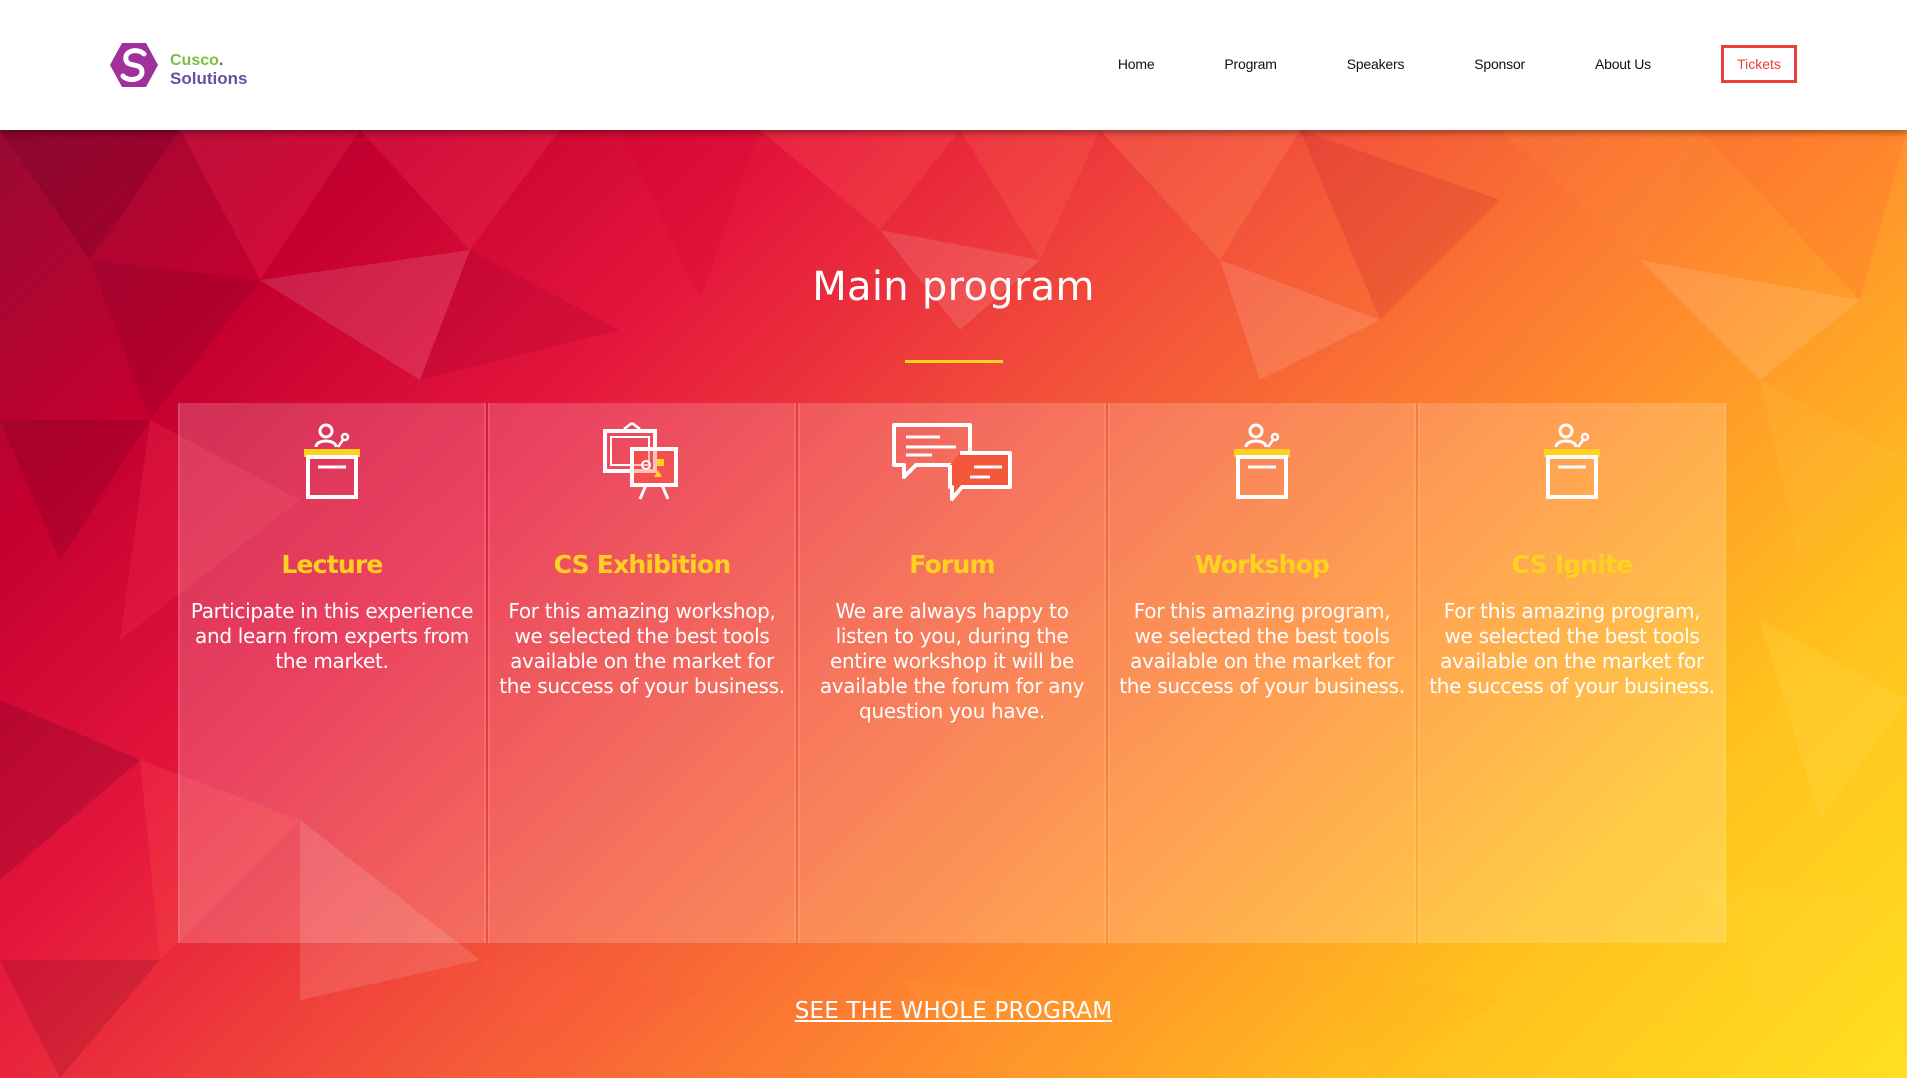 The image size is (1907, 1078). What do you see at coordinates (1759, 64) in the screenshot?
I see `tickets-button: Tickets` at bounding box center [1759, 64].